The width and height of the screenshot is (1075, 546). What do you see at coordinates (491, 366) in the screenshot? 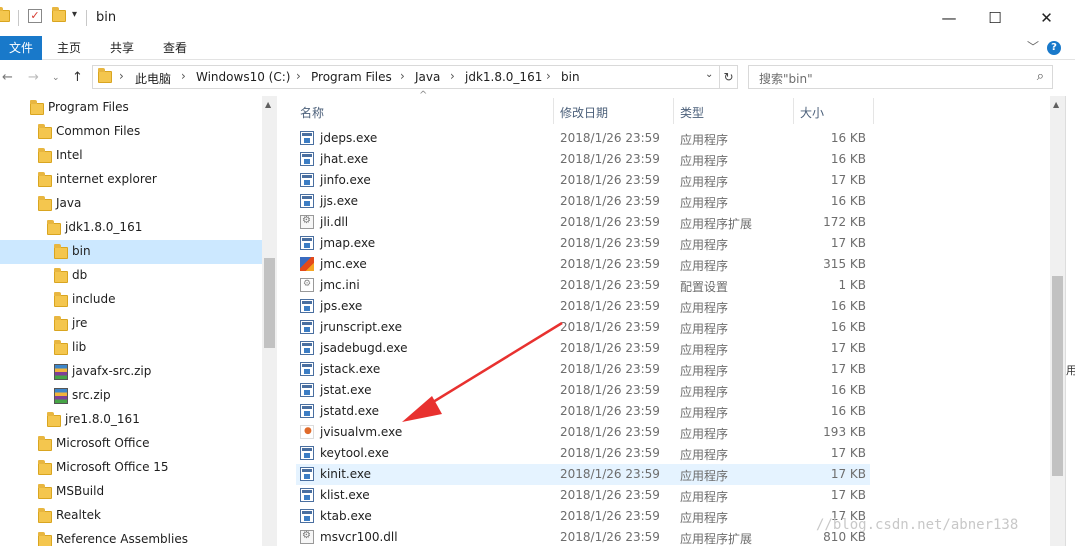
I see `arrow-shaft` at bounding box center [491, 366].